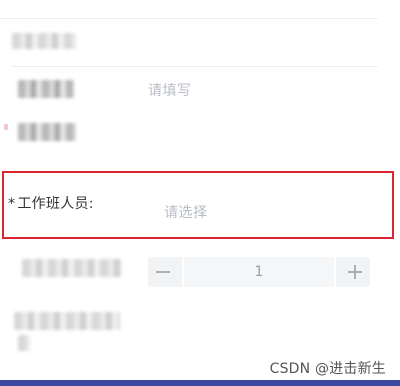 The width and height of the screenshot is (400, 386). Describe the element at coordinates (12, 204) in the screenshot. I see `required-asterisk: *` at that location.